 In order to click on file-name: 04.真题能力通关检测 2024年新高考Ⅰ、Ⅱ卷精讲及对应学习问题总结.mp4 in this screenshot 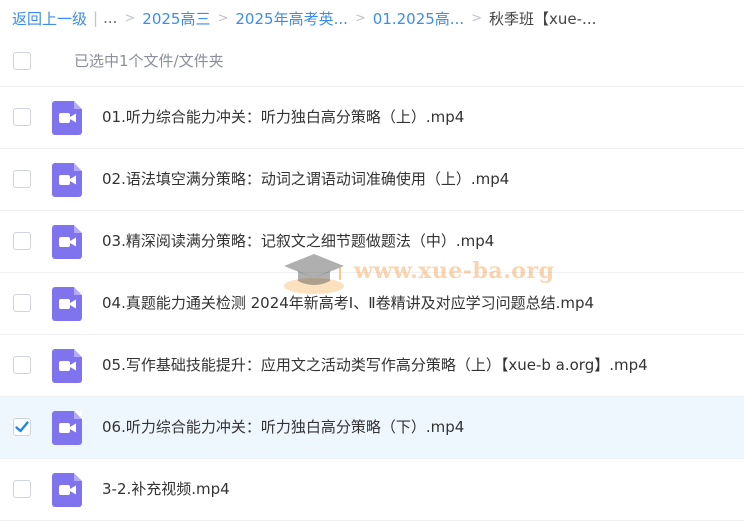, I will do `click(348, 303)`.